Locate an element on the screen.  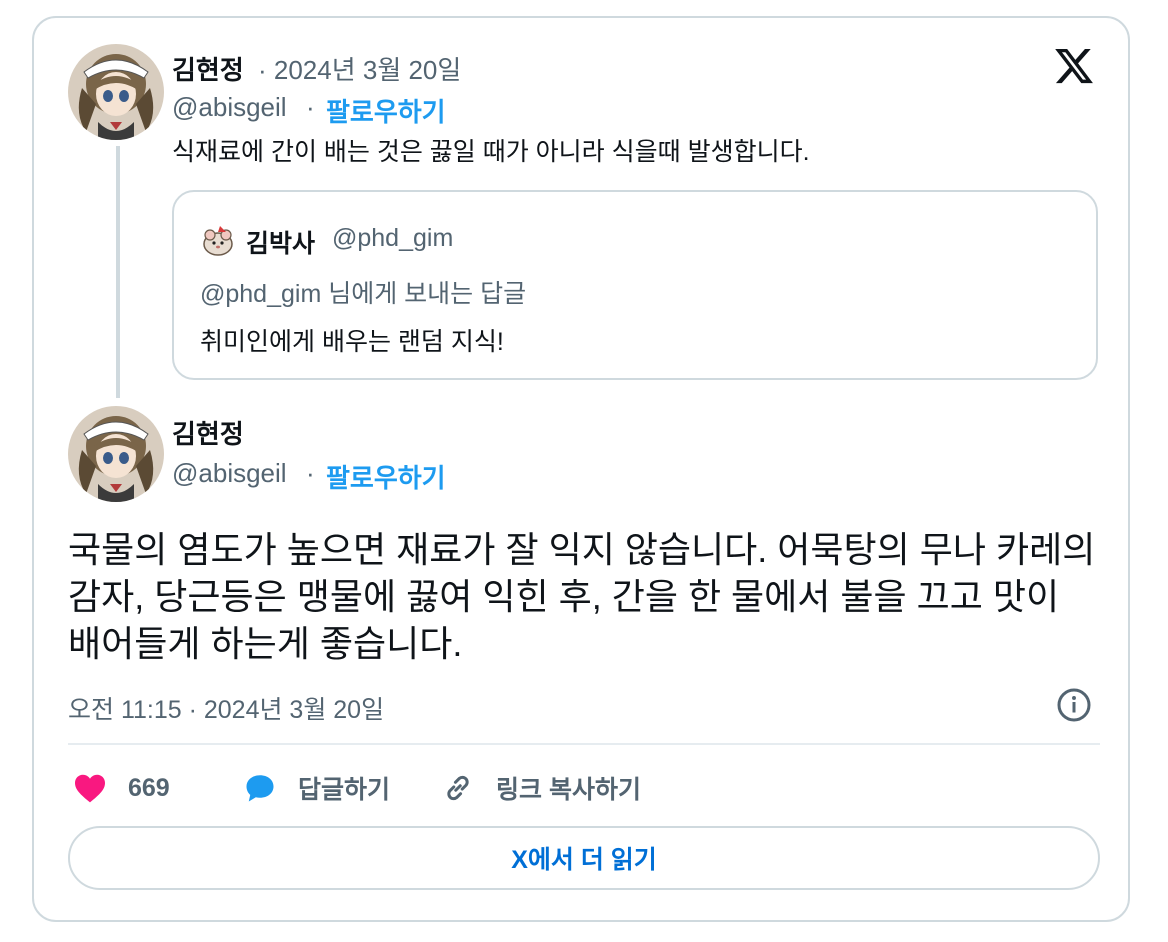
follow-button: 팔로우하기 is located at coordinates (386, 110).